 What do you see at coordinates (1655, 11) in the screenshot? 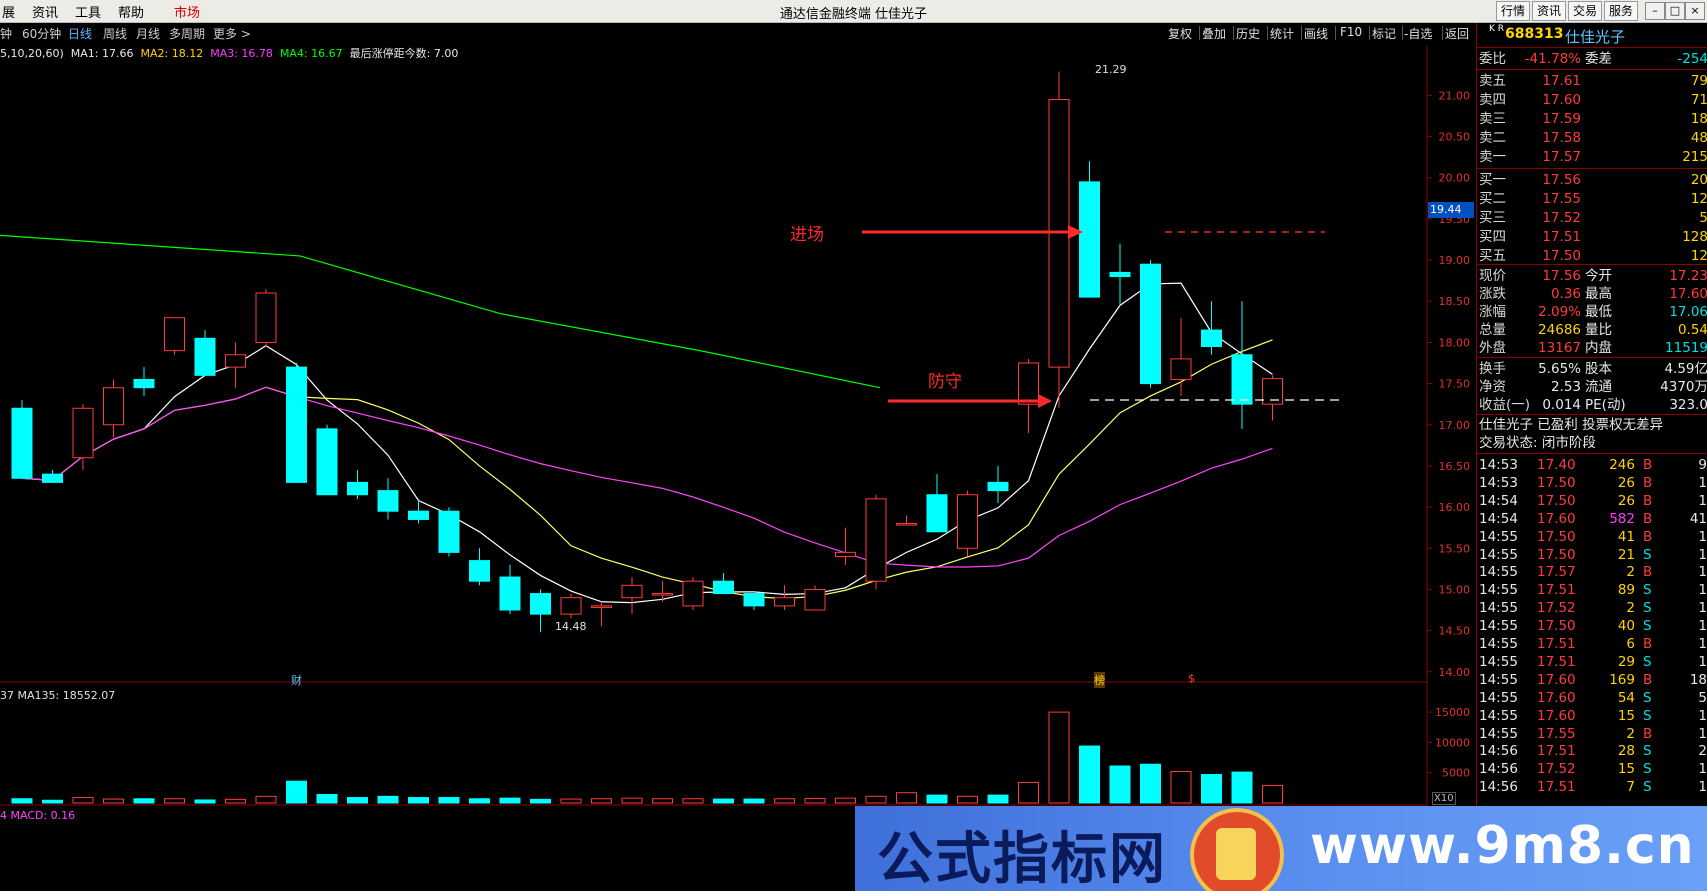
I see `minimize-icon: –` at bounding box center [1655, 11].